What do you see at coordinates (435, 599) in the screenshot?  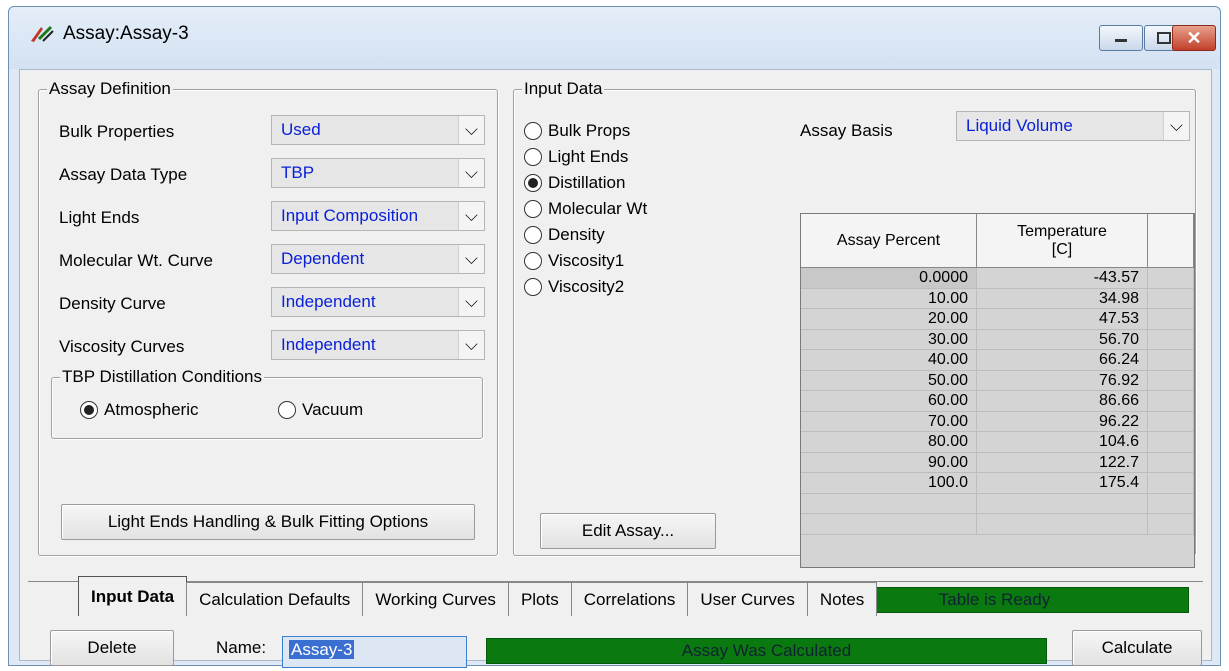 I see `tab-working-curves: Working Curves` at bounding box center [435, 599].